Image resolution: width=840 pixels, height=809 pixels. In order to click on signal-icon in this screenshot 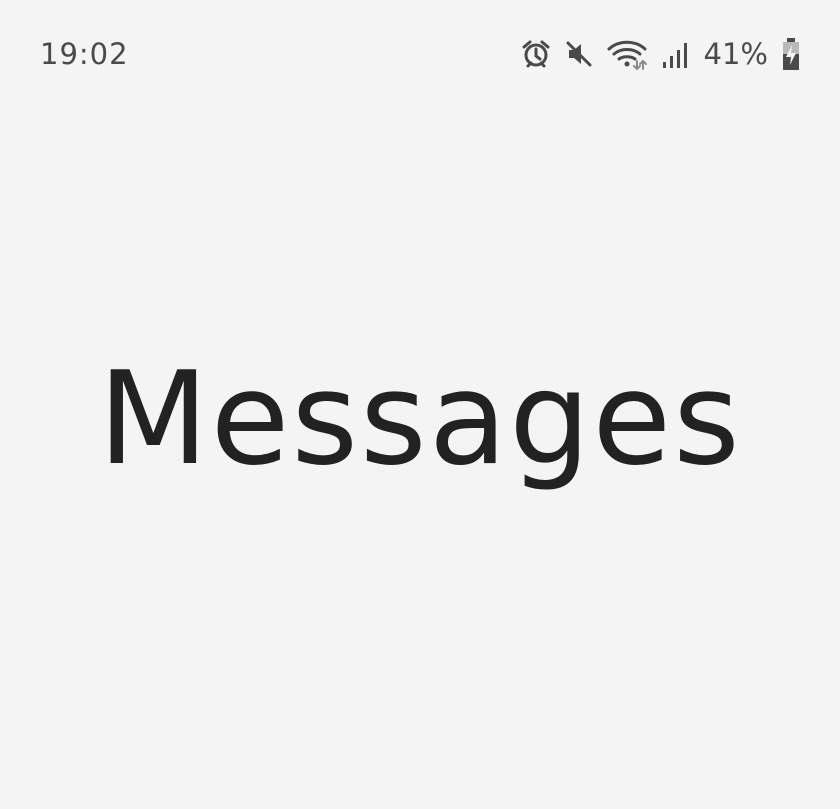, I will do `click(675, 54)`.